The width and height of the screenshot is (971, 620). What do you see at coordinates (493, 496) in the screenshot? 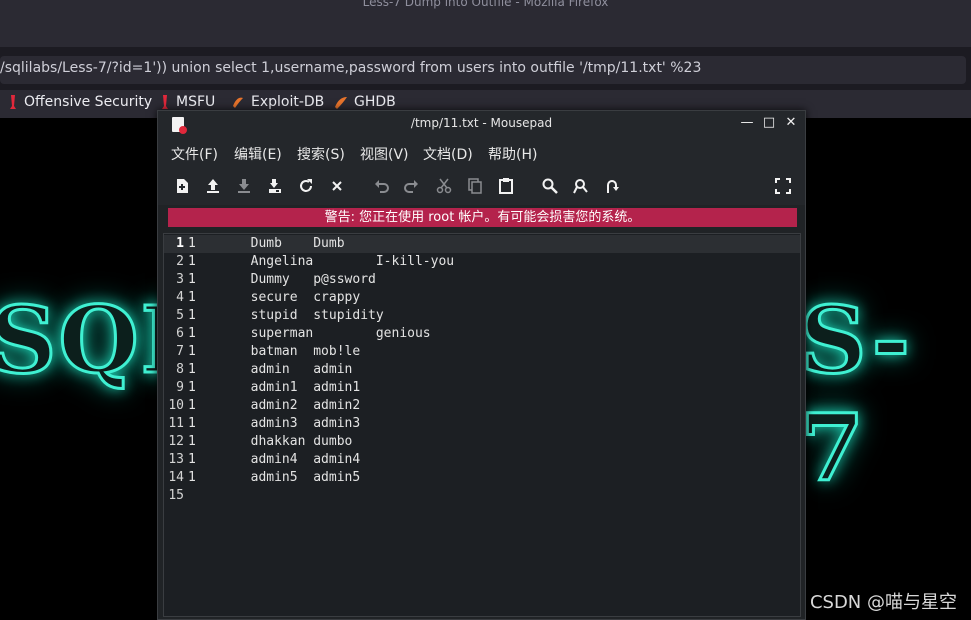
I see `text-line` at bounding box center [493, 496].